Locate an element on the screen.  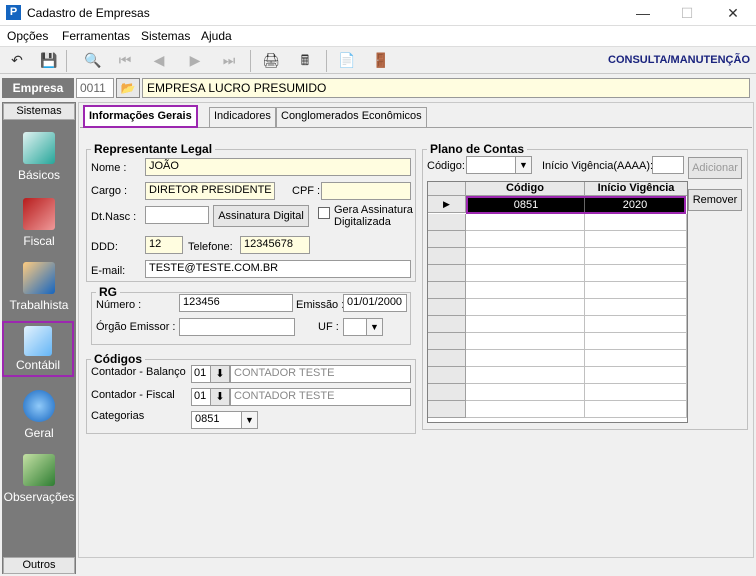
menu-ferramentas: Ferramentas is located at coordinates (96, 36).